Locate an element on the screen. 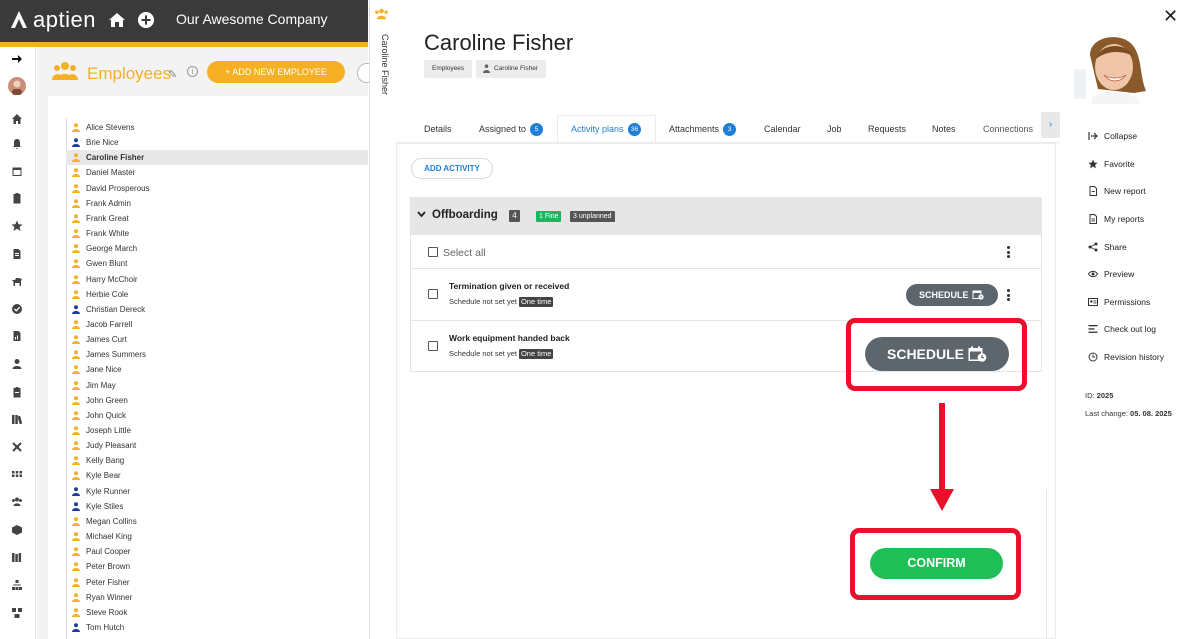  employee-name: Frank Admin is located at coordinates (108, 203).